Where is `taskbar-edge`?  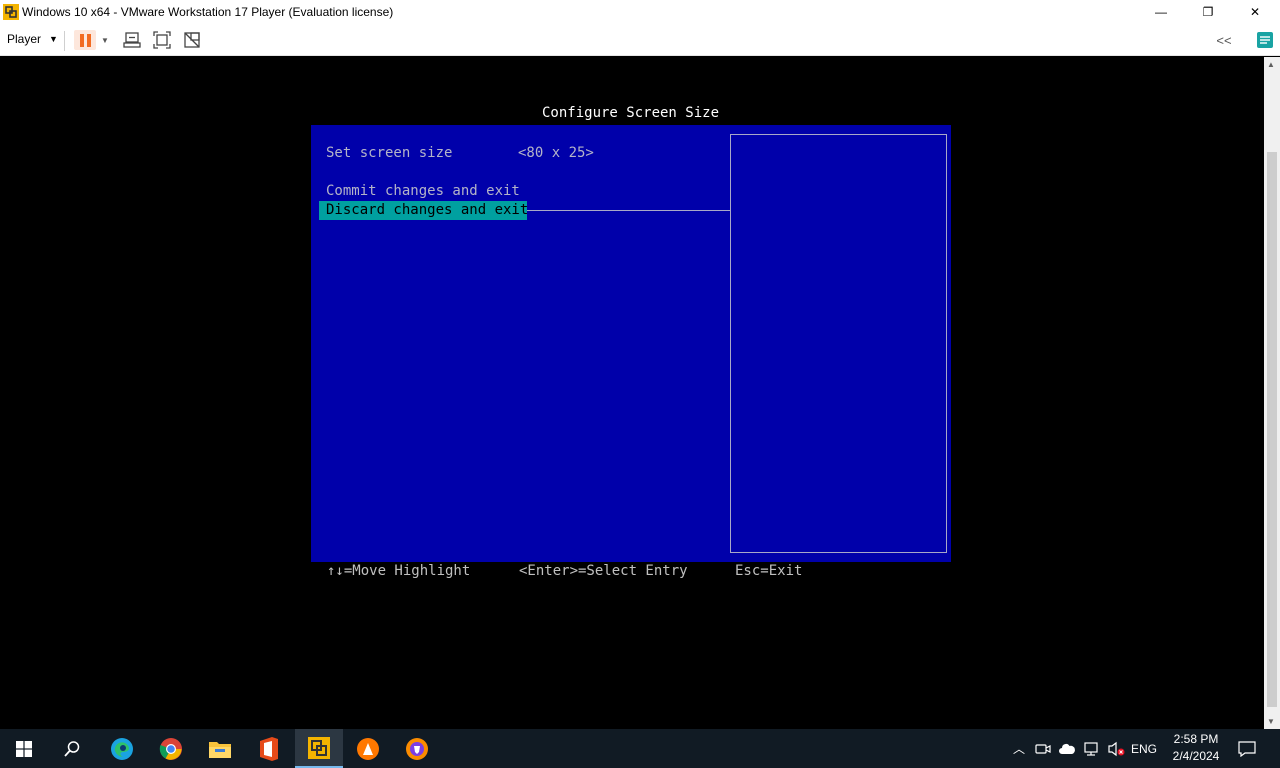
taskbar-edge is located at coordinates (122, 748).